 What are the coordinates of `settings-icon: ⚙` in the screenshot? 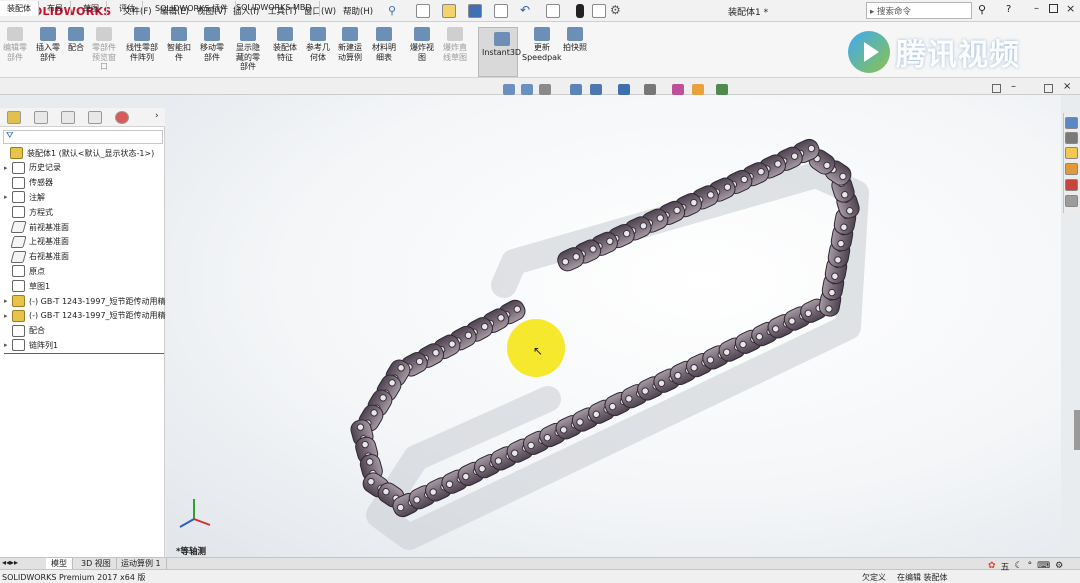 It's located at (1059, 566).